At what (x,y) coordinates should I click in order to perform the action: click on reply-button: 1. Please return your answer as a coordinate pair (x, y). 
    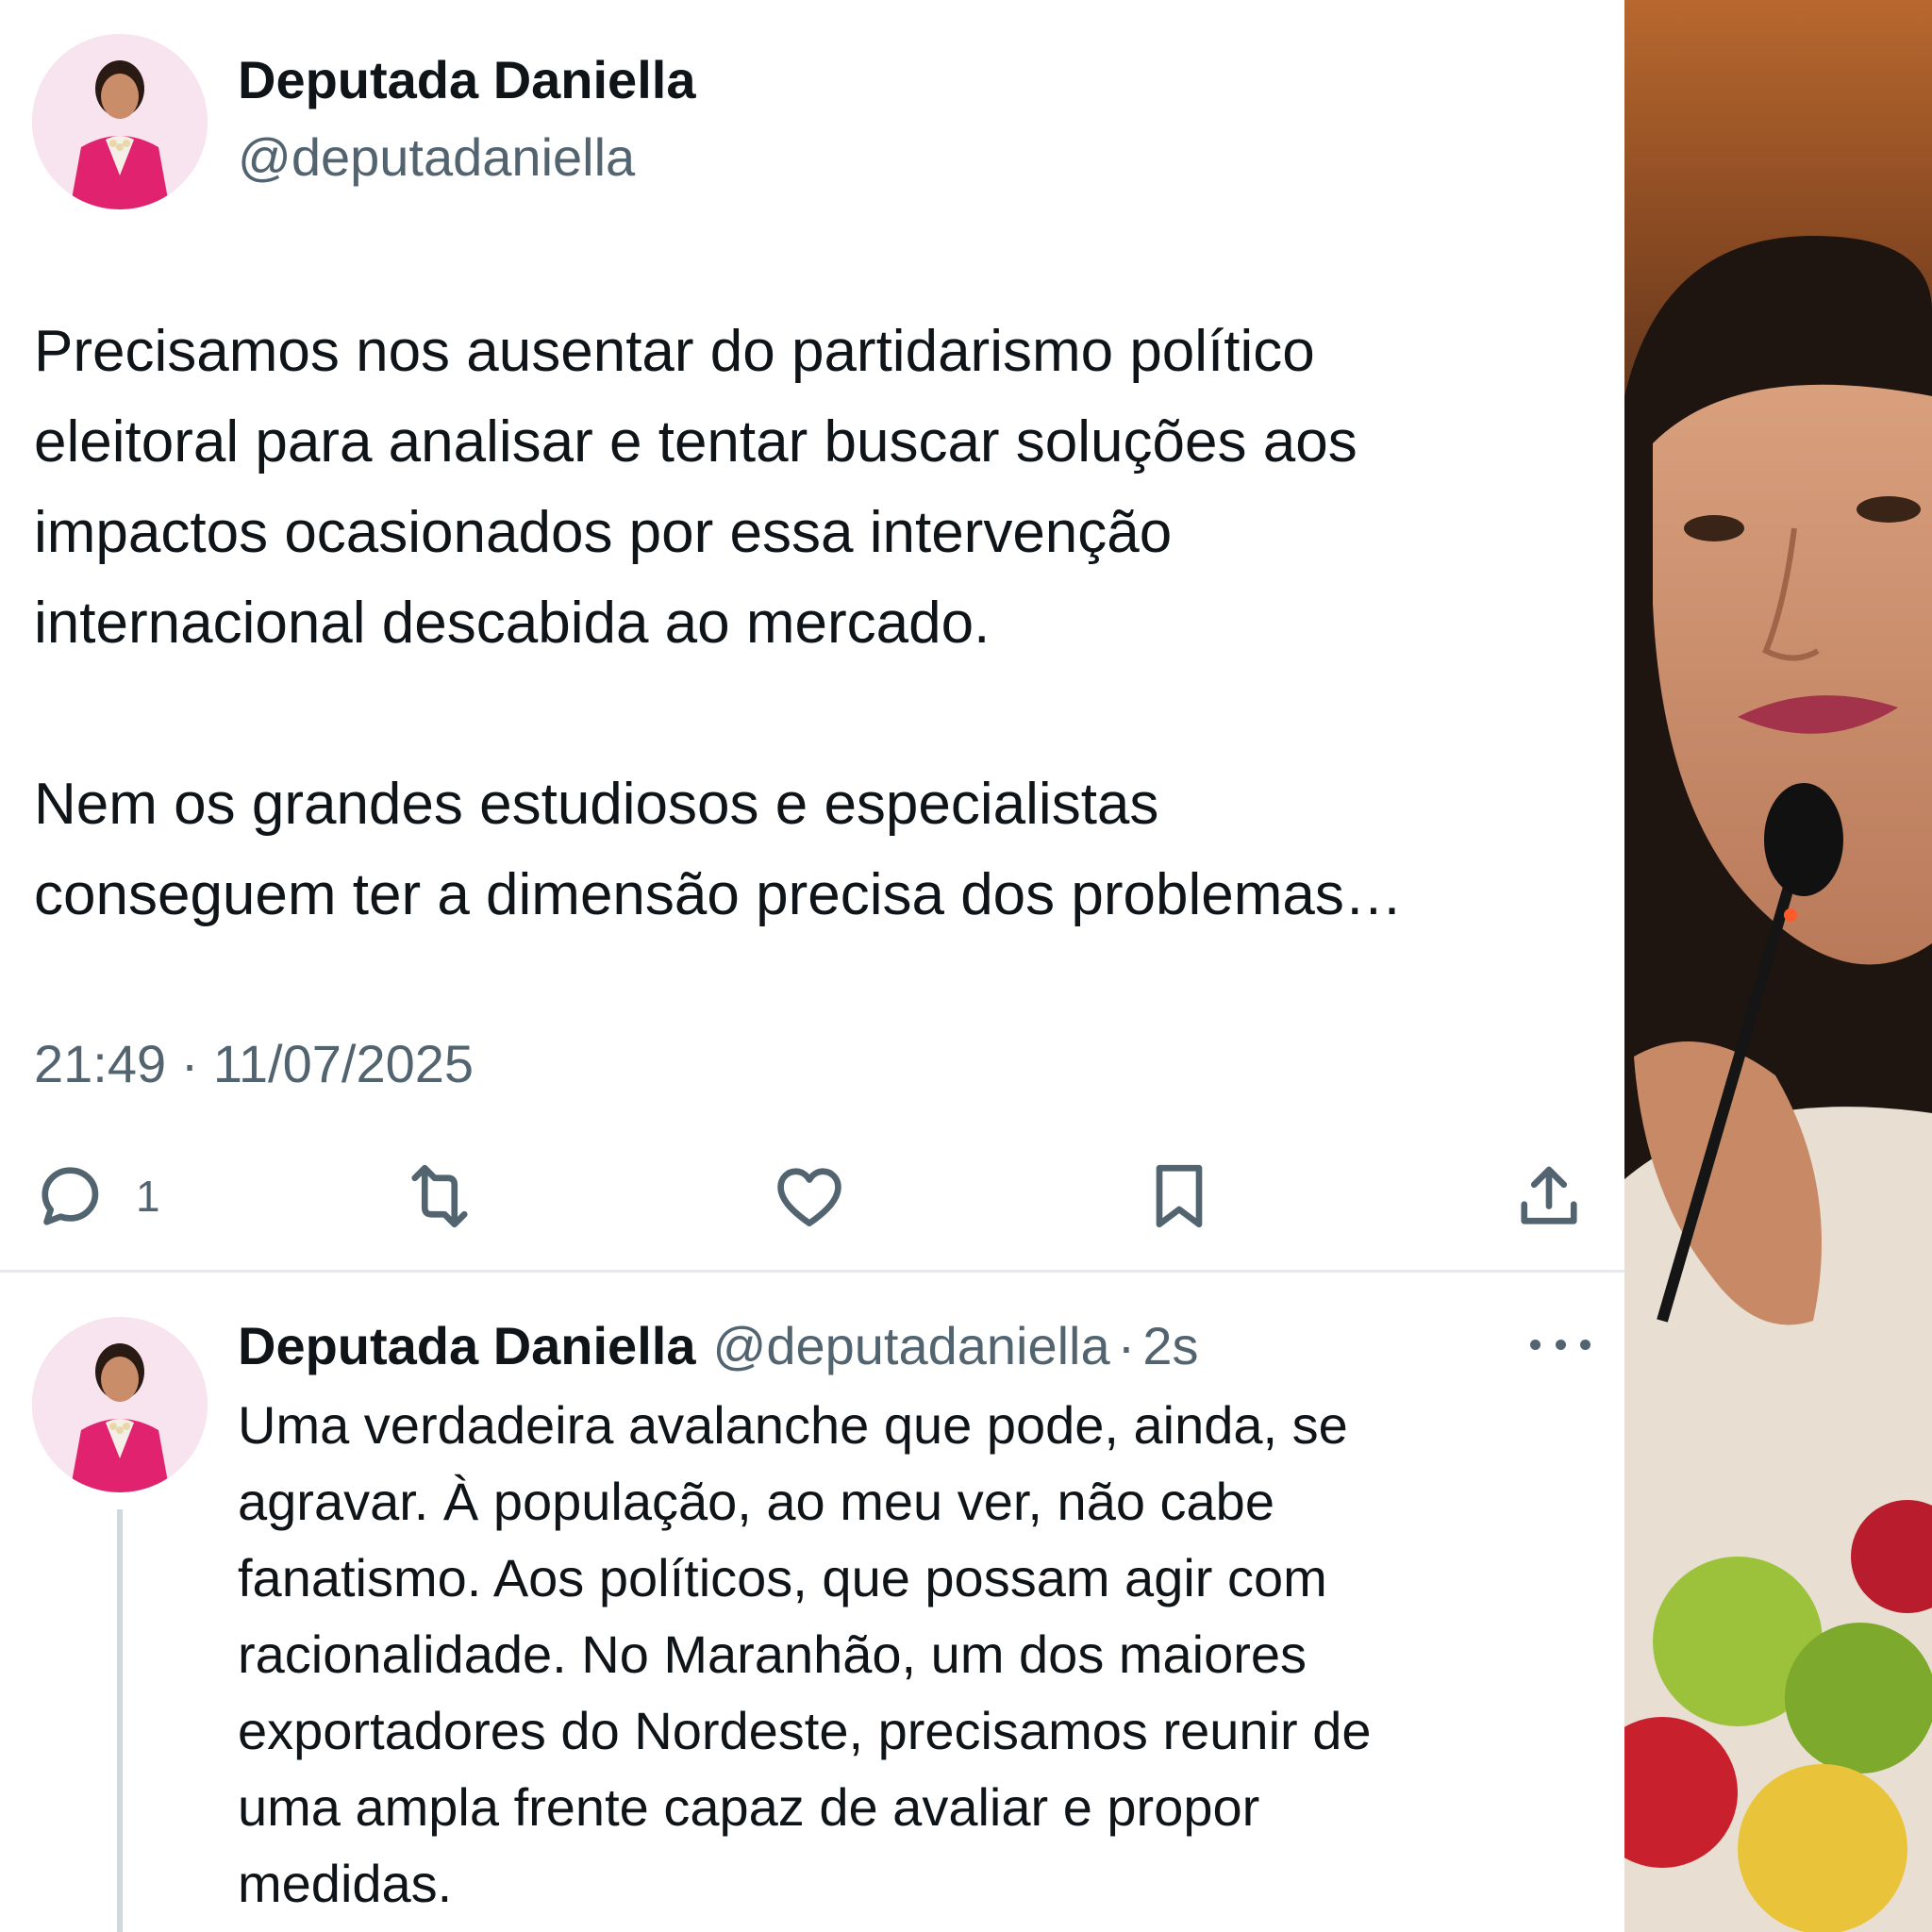
    Looking at the image, I should click on (95, 1196).